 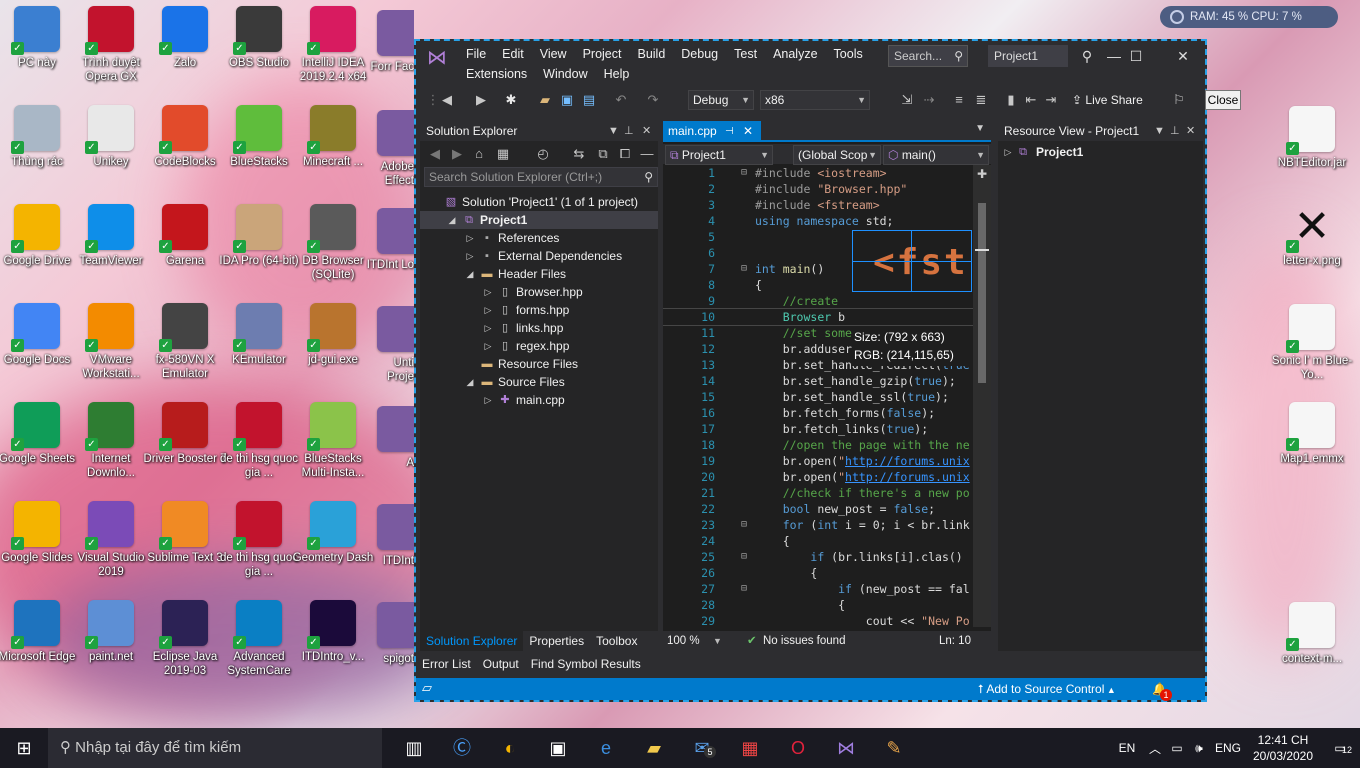 I want to click on member-dropdown: ⬡ main() ▼, so click(x=936, y=155).